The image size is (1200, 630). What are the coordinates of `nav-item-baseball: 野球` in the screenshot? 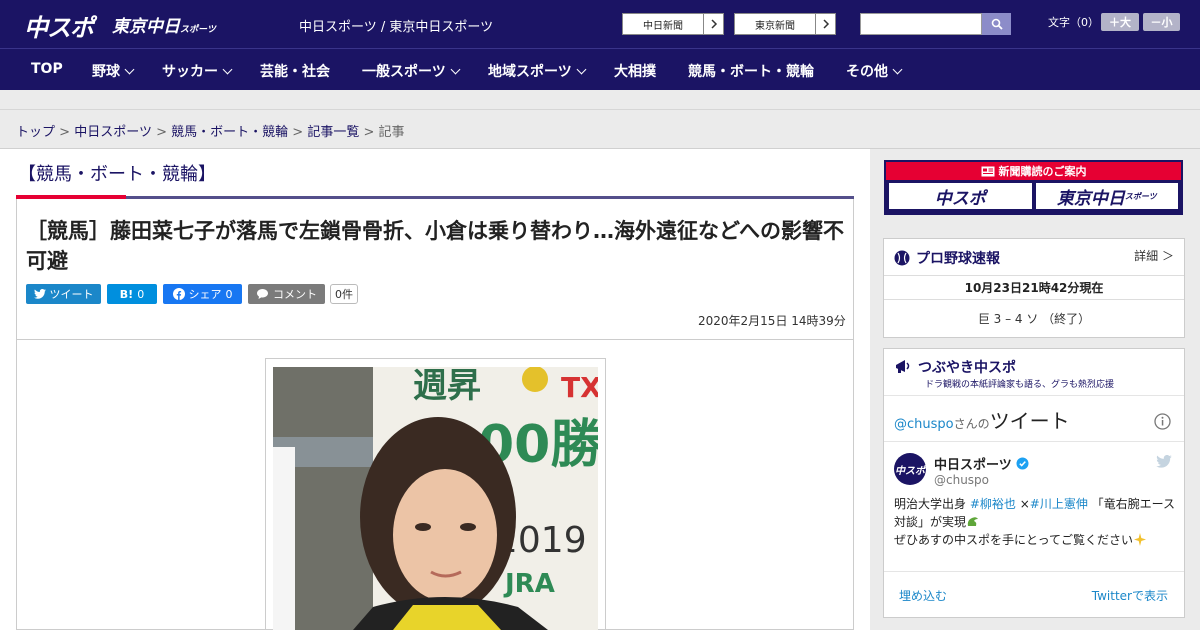 It's located at (113, 71).